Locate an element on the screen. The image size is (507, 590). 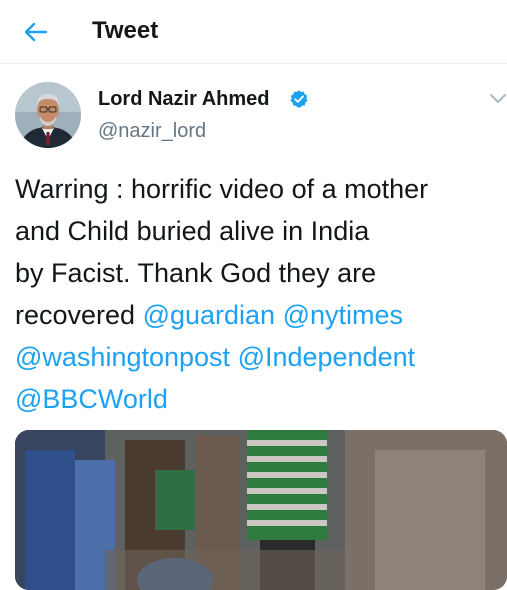
tweet-text-line: @washingtonpost @Independent is located at coordinates (261, 357).